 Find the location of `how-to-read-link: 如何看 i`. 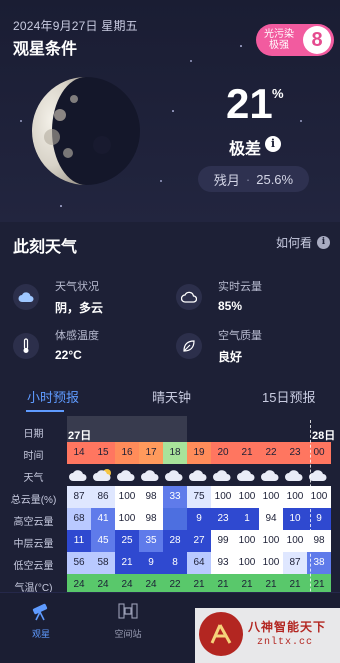

how-to-read-link: 如何看 i is located at coordinates (303, 242).